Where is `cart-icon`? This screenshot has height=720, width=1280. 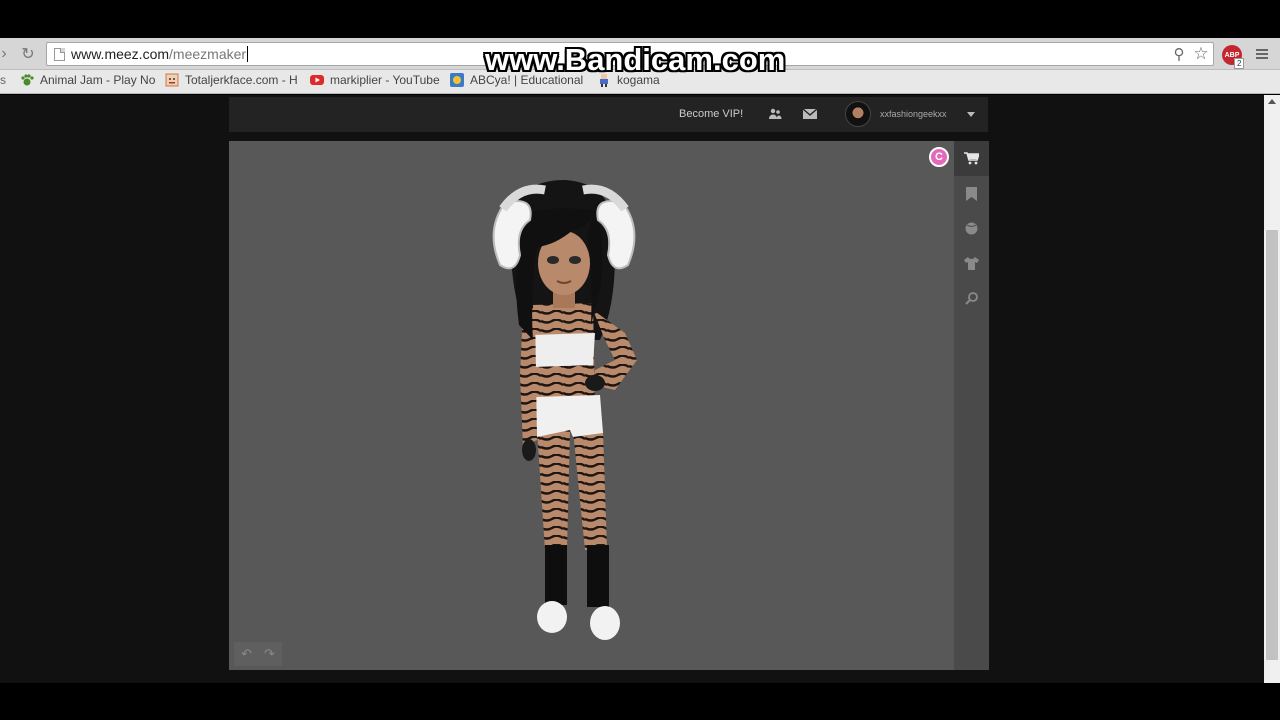 cart-icon is located at coordinates (971, 158).